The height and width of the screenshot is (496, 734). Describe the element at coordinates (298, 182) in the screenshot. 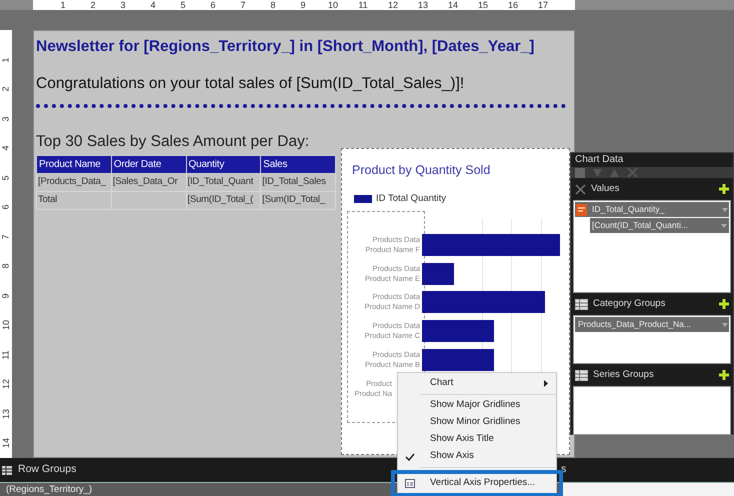

I see `table-cell: [ID_Total_Sales` at that location.